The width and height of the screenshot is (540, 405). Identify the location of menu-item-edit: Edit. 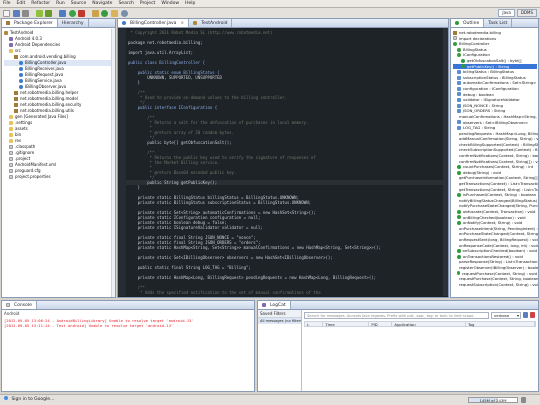
(21, 3).